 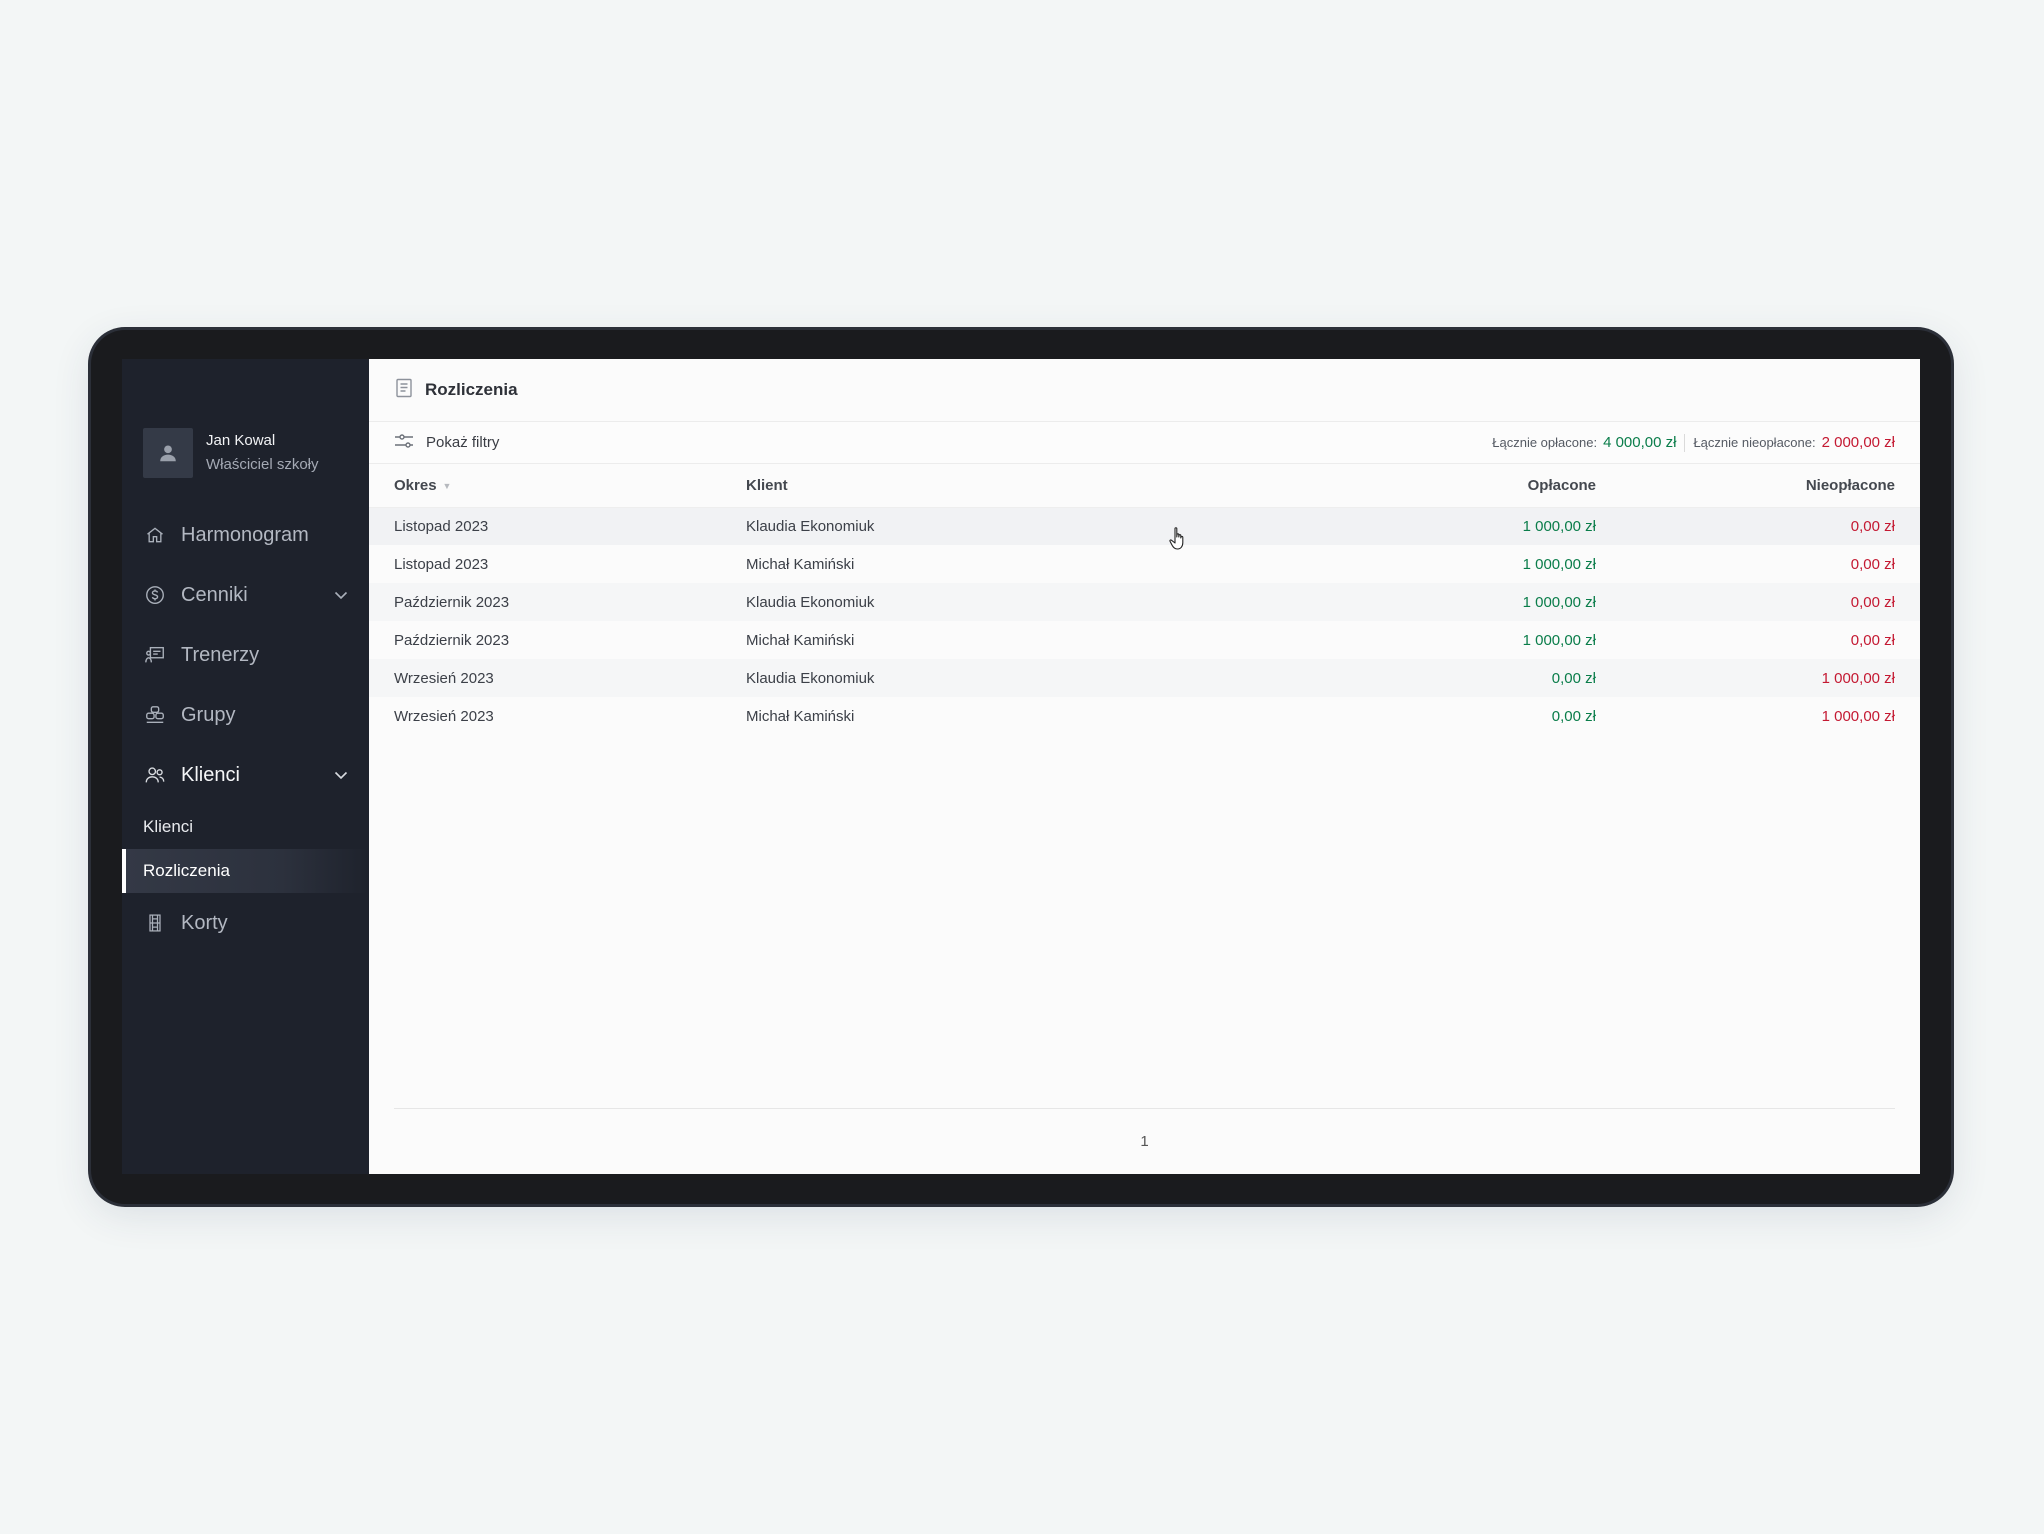 What do you see at coordinates (155, 535) in the screenshot?
I see `home-icon` at bounding box center [155, 535].